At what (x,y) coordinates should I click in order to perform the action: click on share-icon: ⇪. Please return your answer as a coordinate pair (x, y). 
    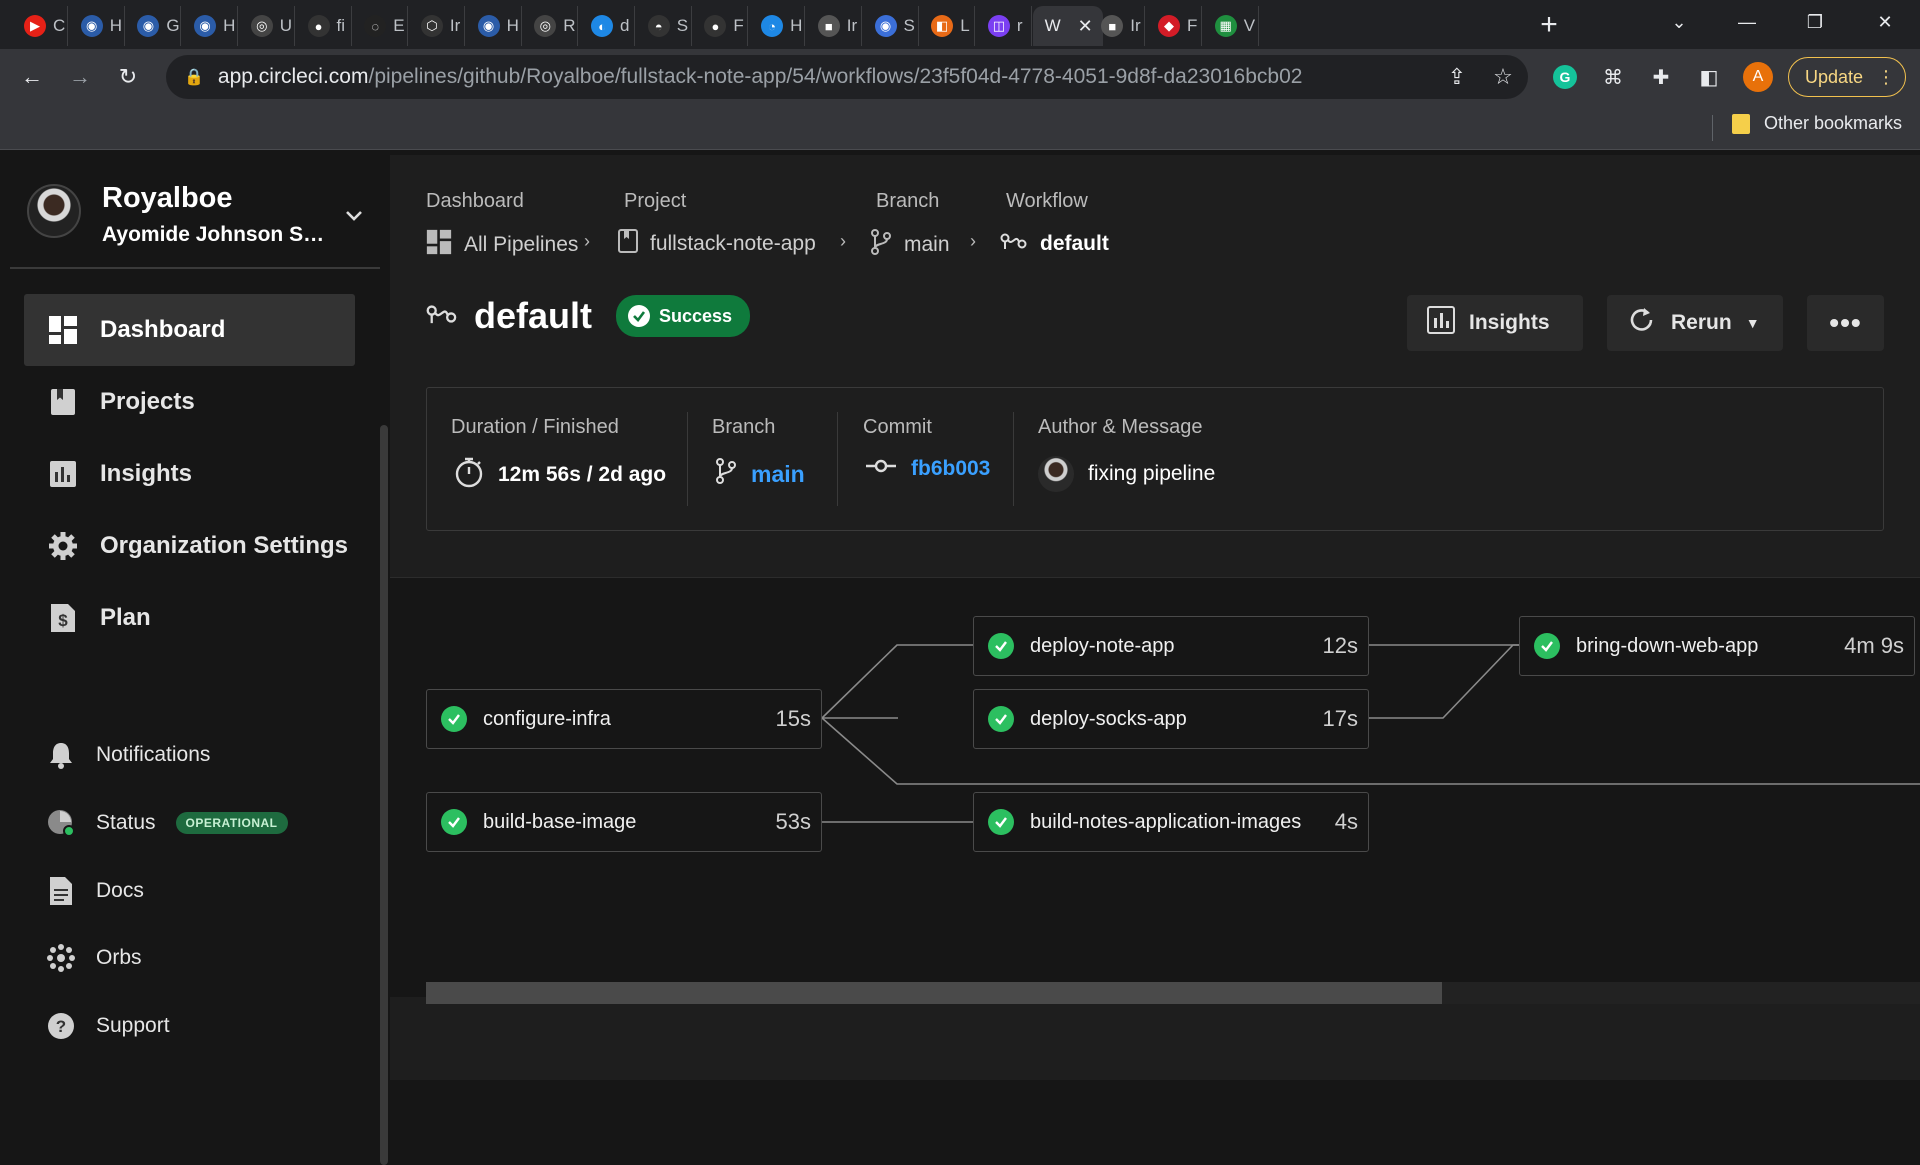
    Looking at the image, I should click on (1457, 77).